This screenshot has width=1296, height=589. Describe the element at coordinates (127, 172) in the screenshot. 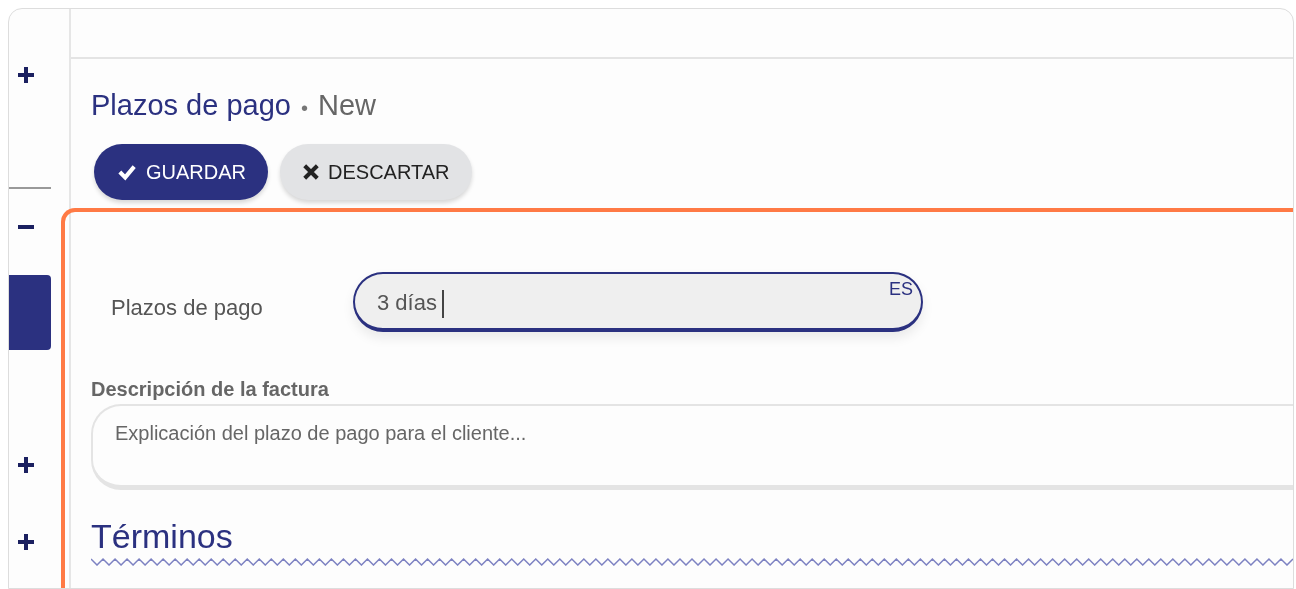

I see `check-icon` at that location.